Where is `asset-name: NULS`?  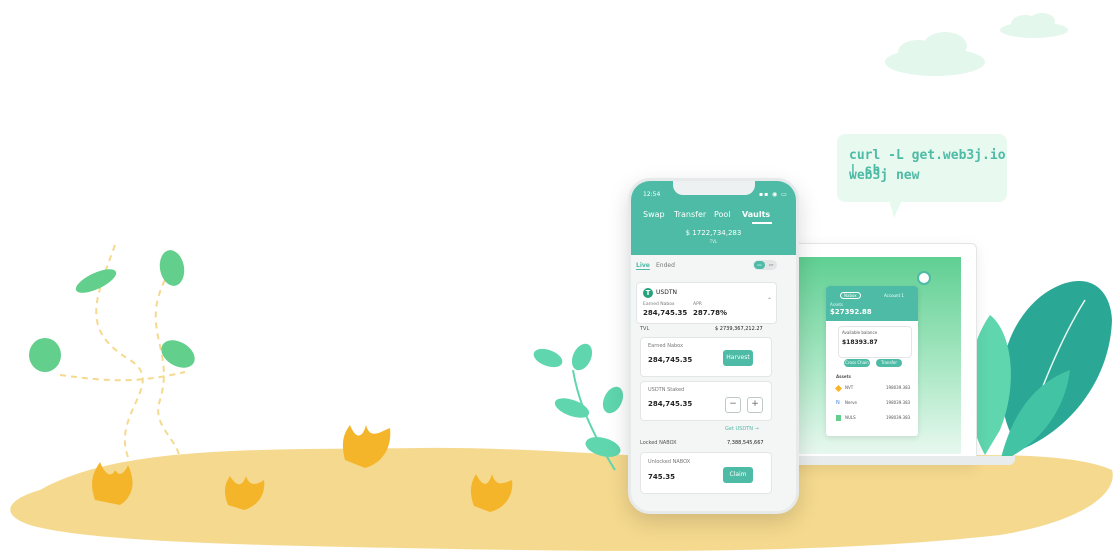 asset-name: NULS is located at coordinates (850, 417).